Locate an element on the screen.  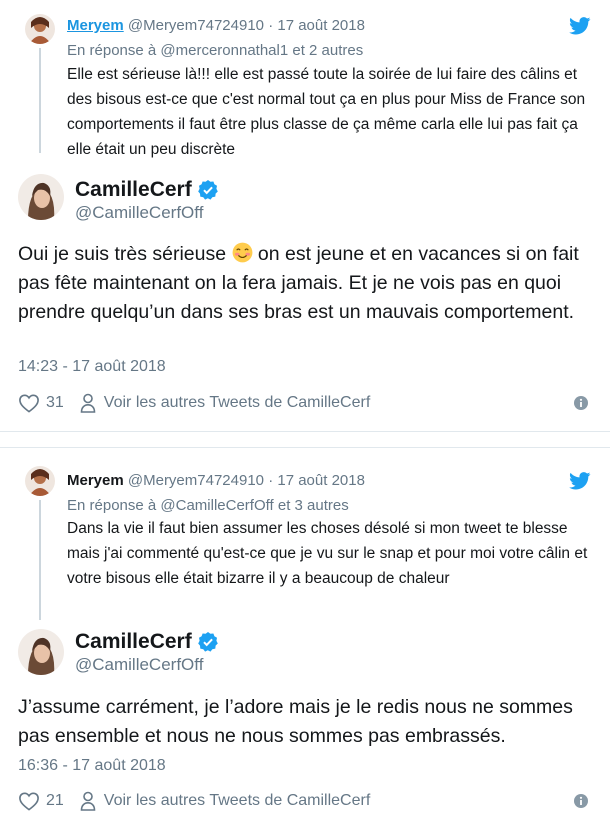
tweet-text-part1: Oui je suis très sérieuse is located at coordinates (125, 254).